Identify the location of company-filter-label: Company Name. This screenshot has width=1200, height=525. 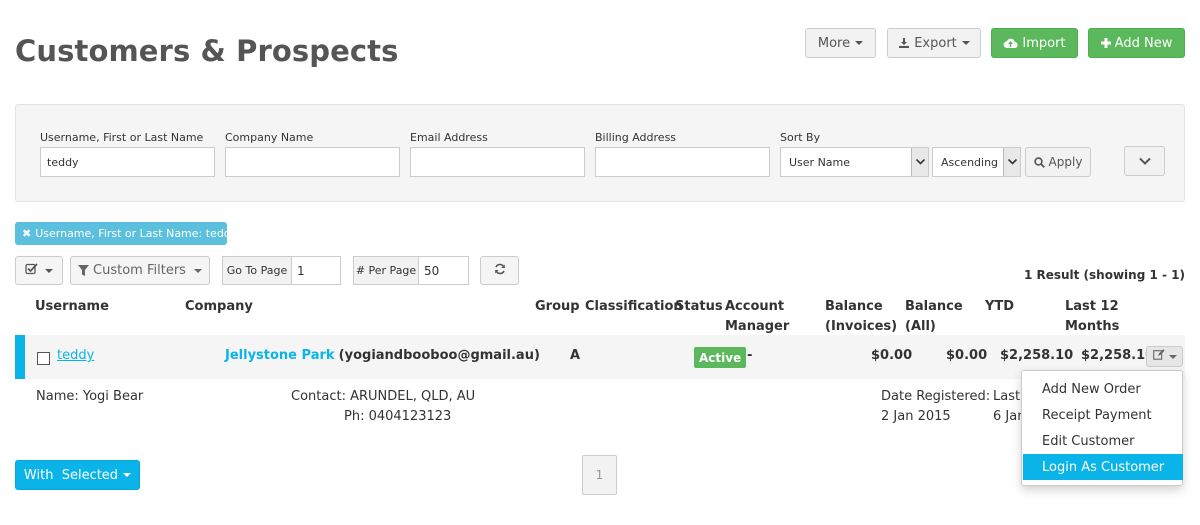
(269, 137).